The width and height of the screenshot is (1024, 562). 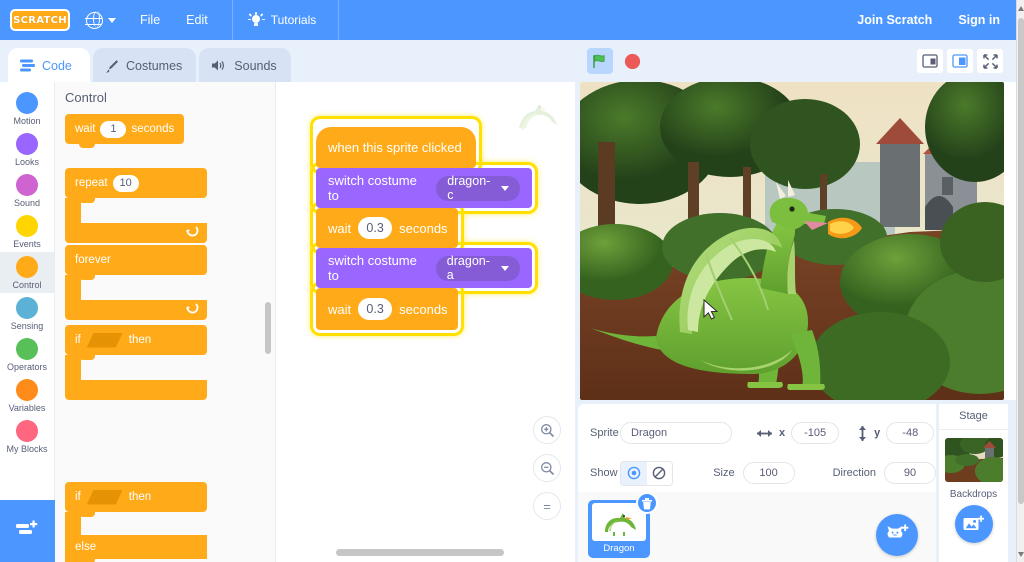 What do you see at coordinates (795, 61) in the screenshot?
I see `stage-controls-bar` at bounding box center [795, 61].